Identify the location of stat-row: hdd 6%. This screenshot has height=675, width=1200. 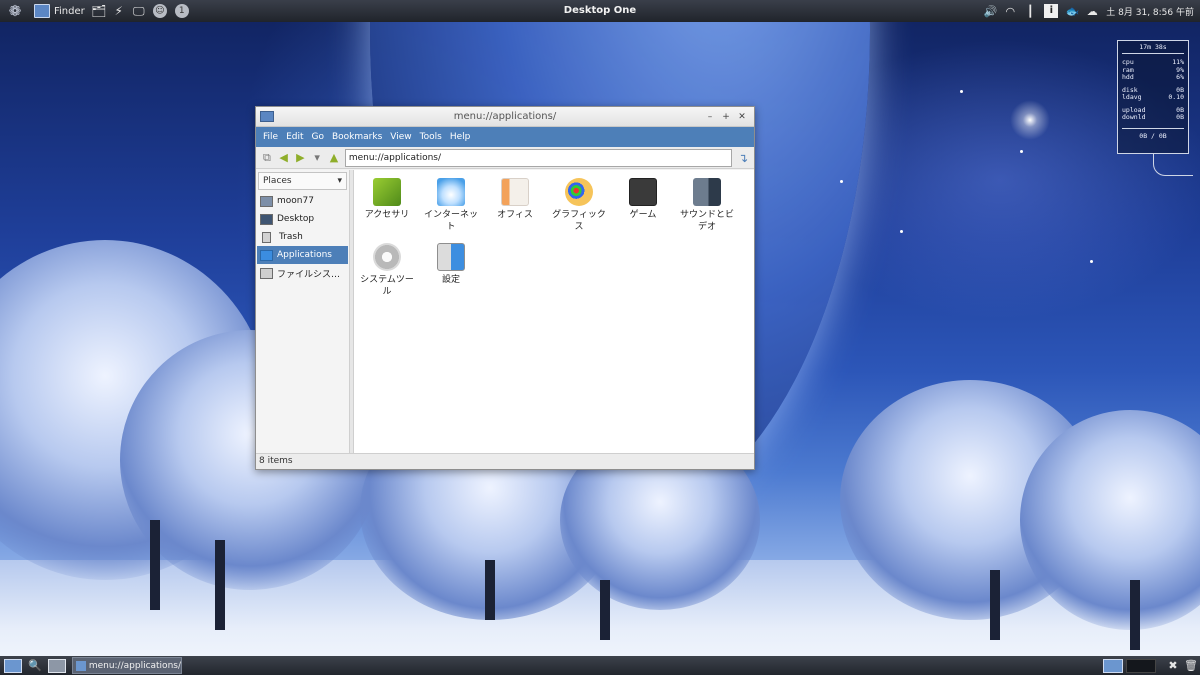
(1153, 77).